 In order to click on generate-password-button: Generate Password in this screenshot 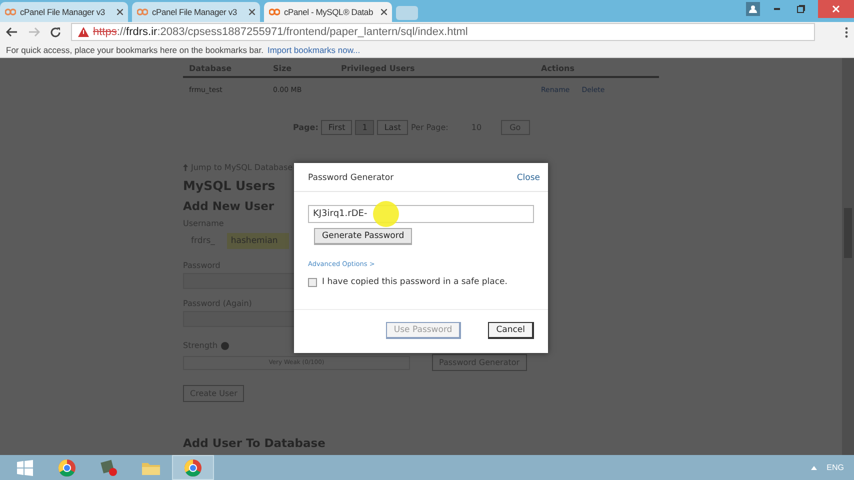, I will do `click(363, 236)`.